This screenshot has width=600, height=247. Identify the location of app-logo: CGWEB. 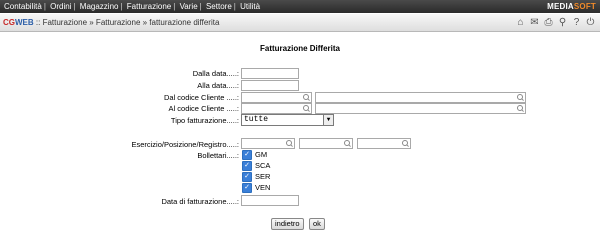
(18, 22).